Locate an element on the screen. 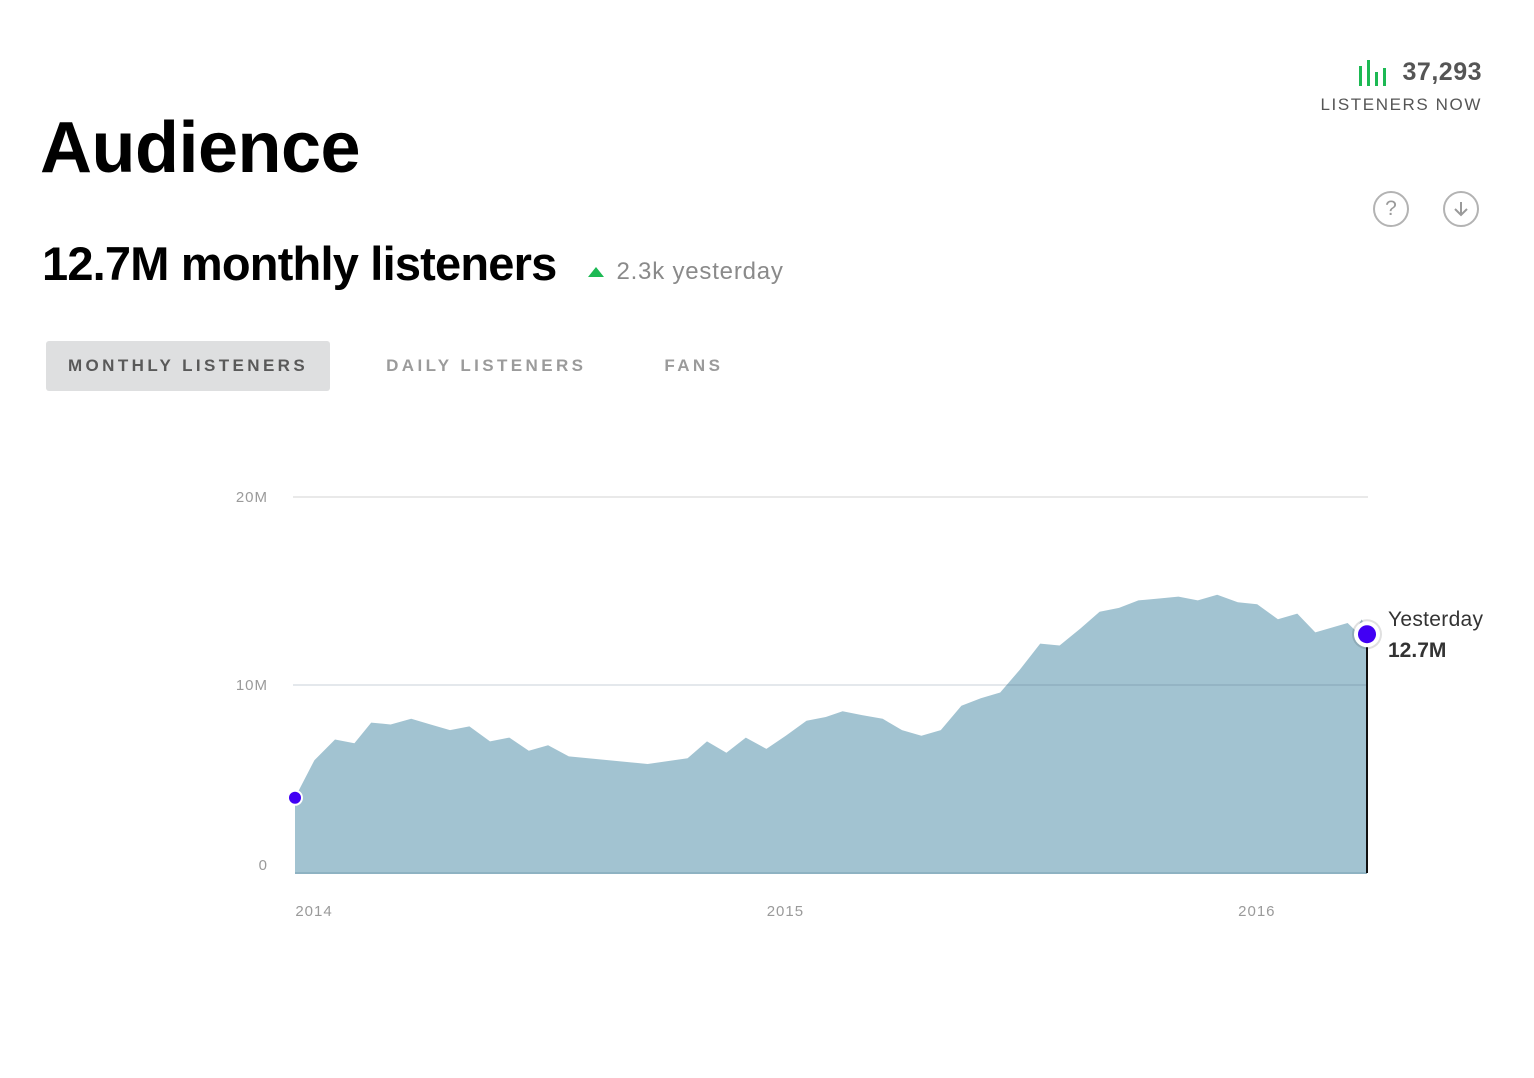  tooltip-label: Yesterday is located at coordinates (1436, 619).